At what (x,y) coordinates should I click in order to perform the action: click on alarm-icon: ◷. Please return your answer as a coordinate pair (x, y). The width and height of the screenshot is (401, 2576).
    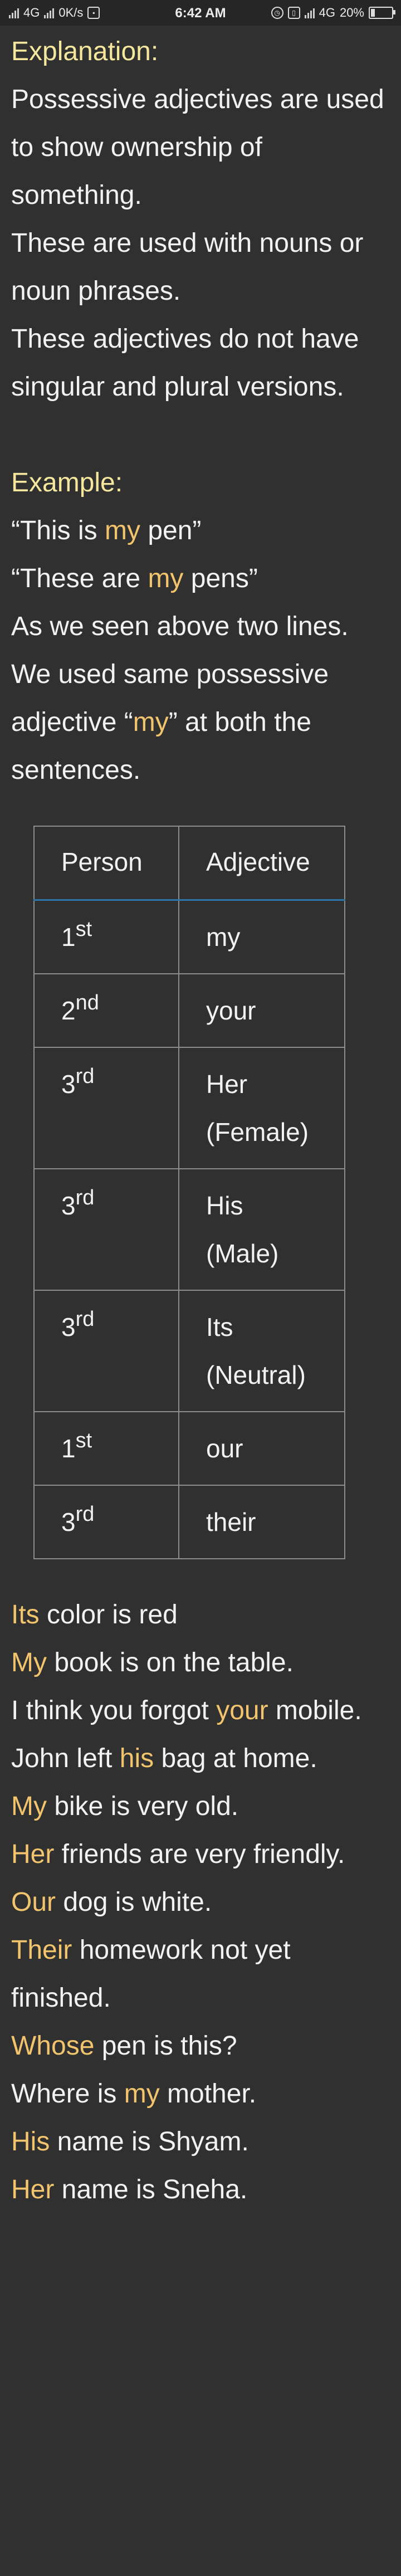
    Looking at the image, I should click on (277, 13).